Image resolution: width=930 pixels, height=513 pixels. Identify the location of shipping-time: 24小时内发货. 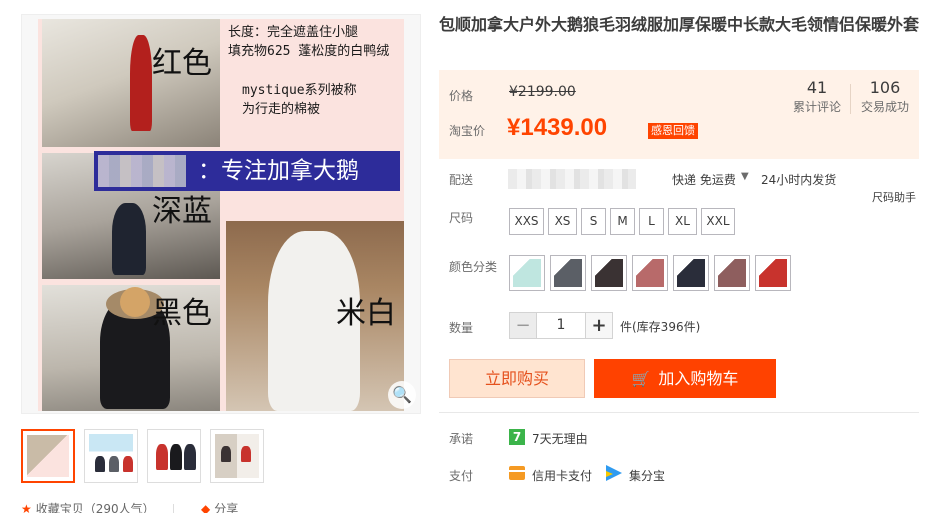
(799, 180).